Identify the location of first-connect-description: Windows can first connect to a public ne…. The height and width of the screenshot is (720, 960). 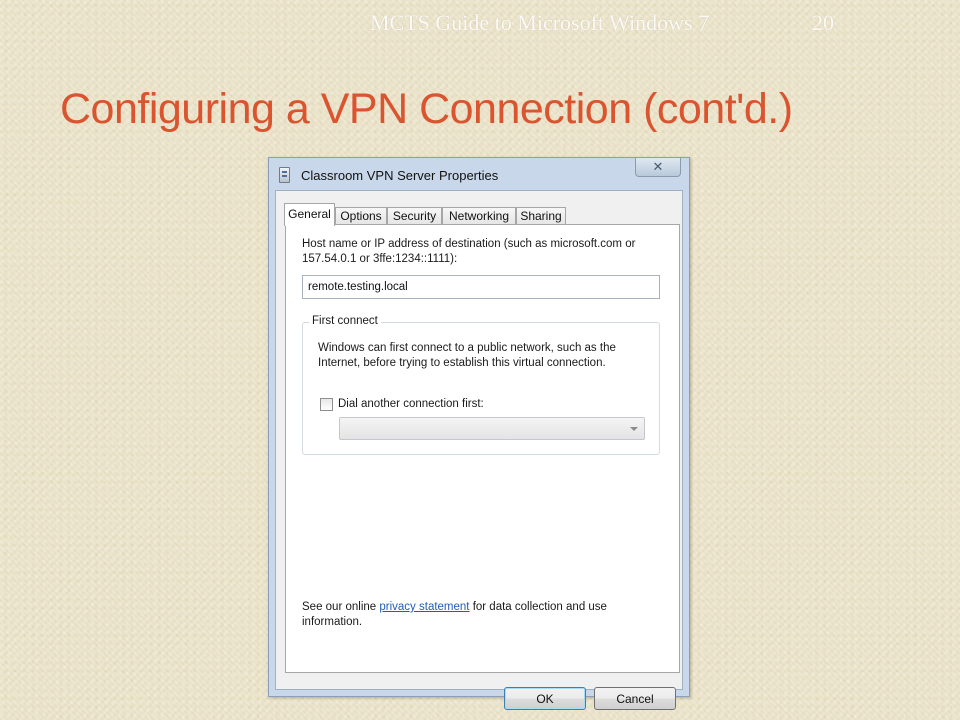
(467, 355).